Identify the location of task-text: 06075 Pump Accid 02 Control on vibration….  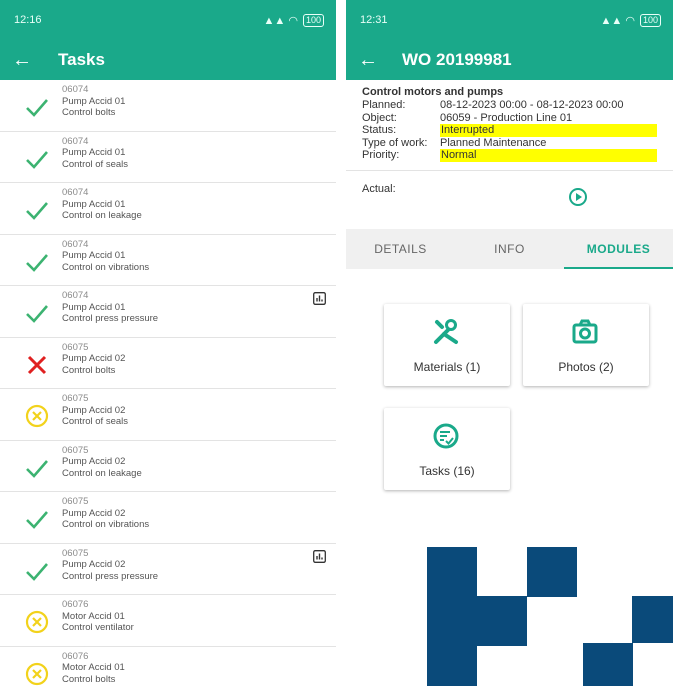
(105, 513).